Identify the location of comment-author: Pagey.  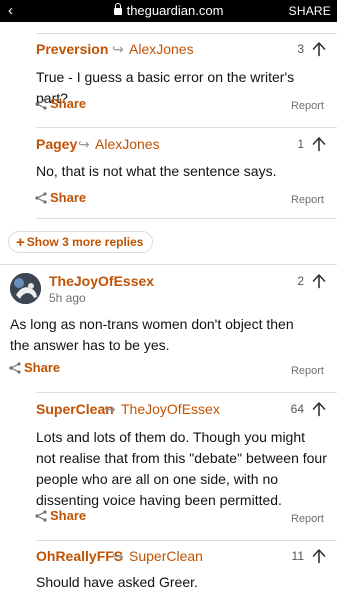
(56, 144).